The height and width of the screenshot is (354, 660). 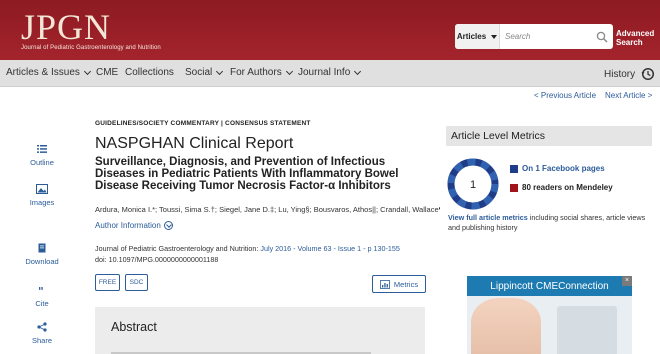 I want to click on altmetric-score: 1, so click(x=473, y=185).